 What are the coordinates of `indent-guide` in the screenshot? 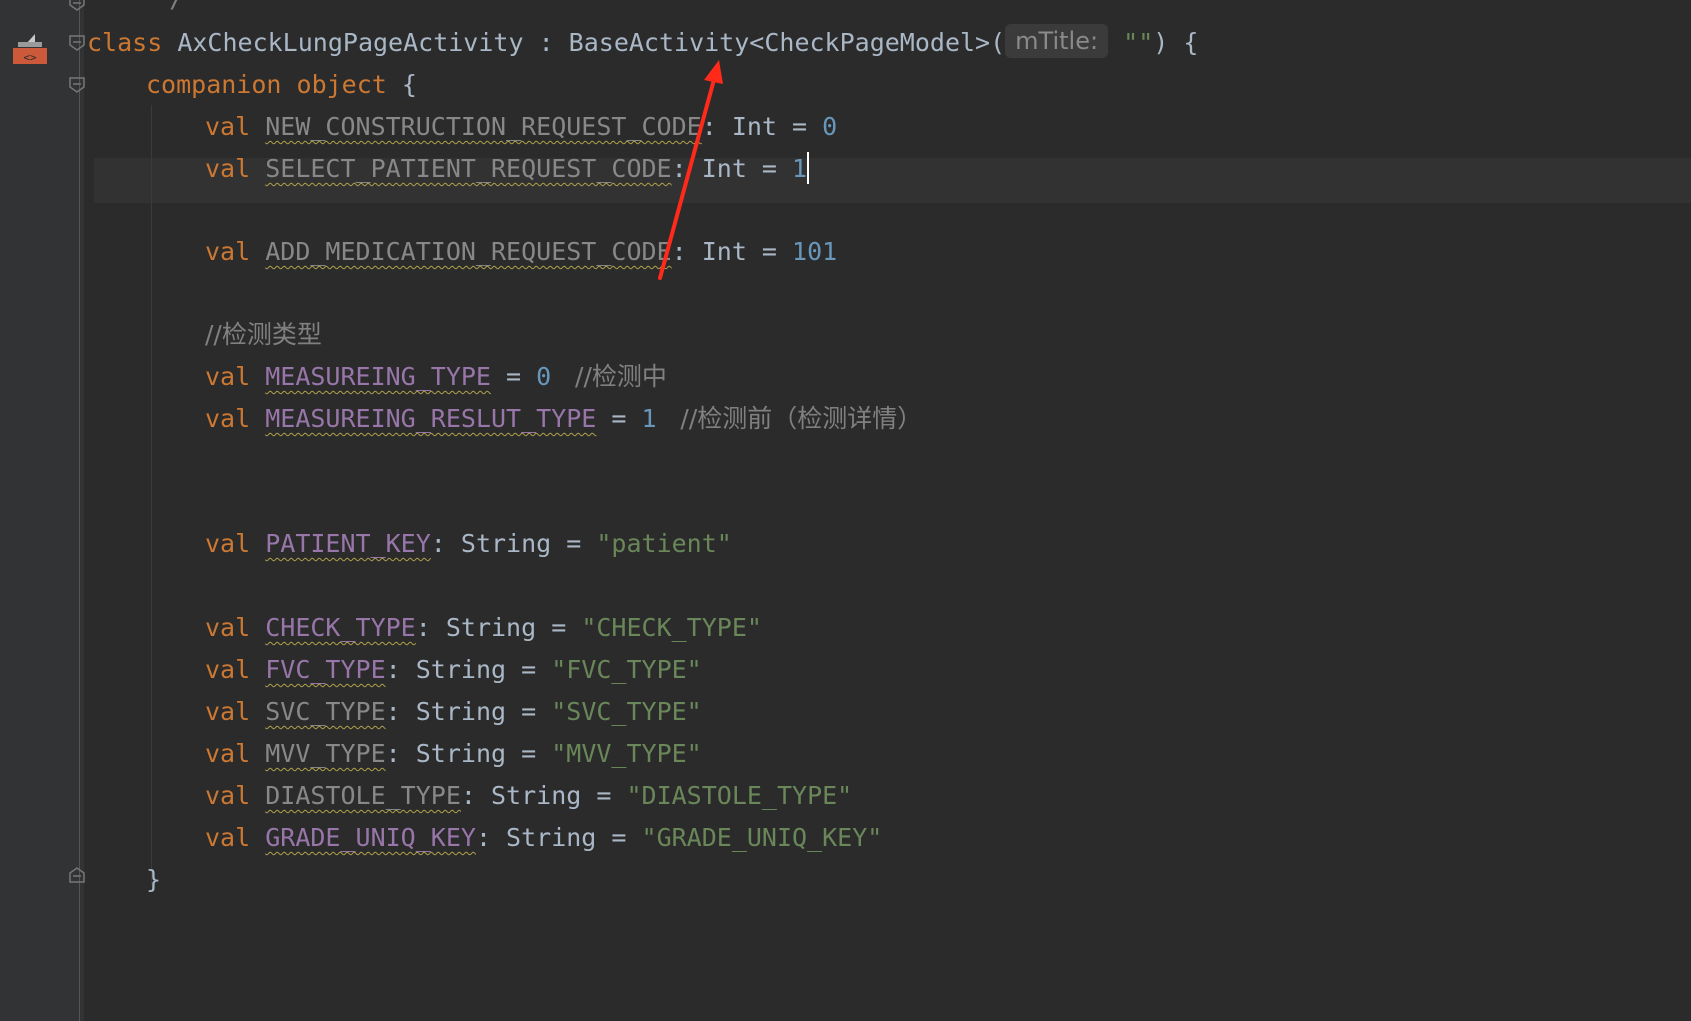 It's located at (151, 495).